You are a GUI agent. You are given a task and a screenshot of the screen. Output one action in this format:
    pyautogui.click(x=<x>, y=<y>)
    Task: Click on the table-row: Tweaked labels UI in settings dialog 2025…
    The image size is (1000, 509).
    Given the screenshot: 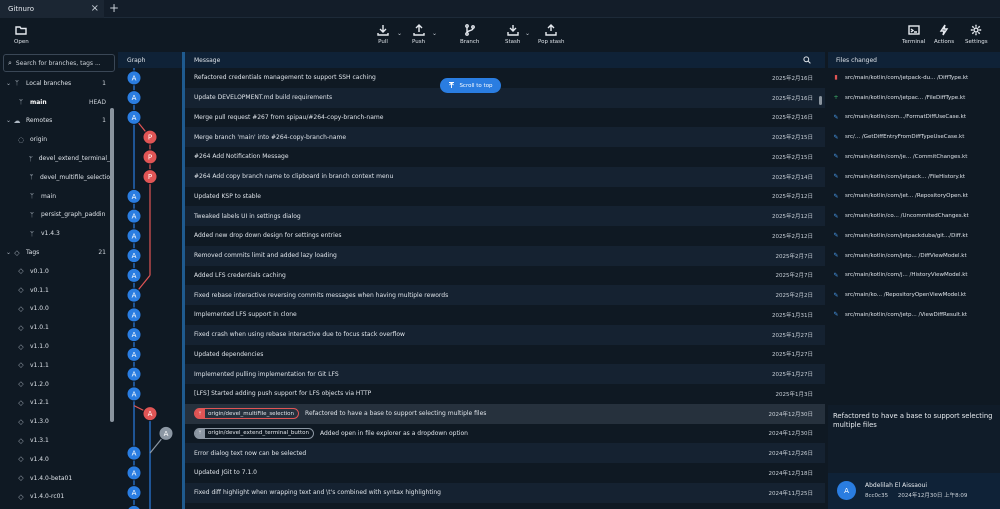 What is the action you would take?
    pyautogui.click(x=505, y=216)
    